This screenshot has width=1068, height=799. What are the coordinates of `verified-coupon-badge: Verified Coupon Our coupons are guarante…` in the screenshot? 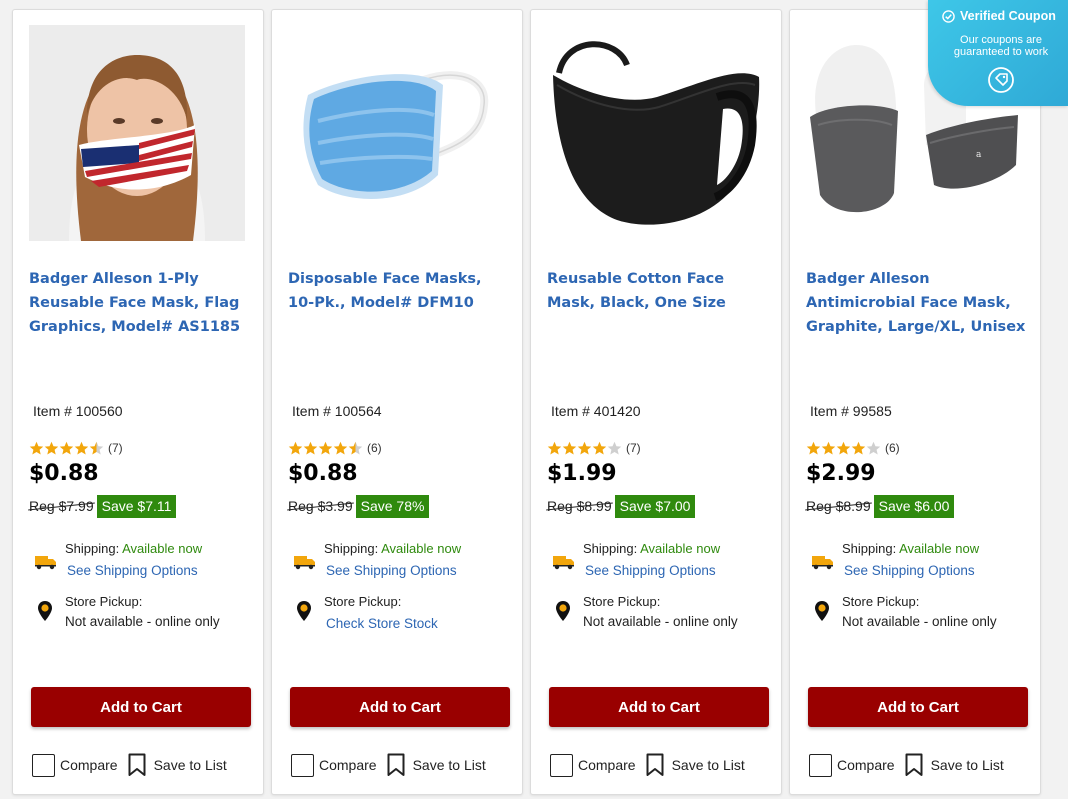 It's located at (998, 53).